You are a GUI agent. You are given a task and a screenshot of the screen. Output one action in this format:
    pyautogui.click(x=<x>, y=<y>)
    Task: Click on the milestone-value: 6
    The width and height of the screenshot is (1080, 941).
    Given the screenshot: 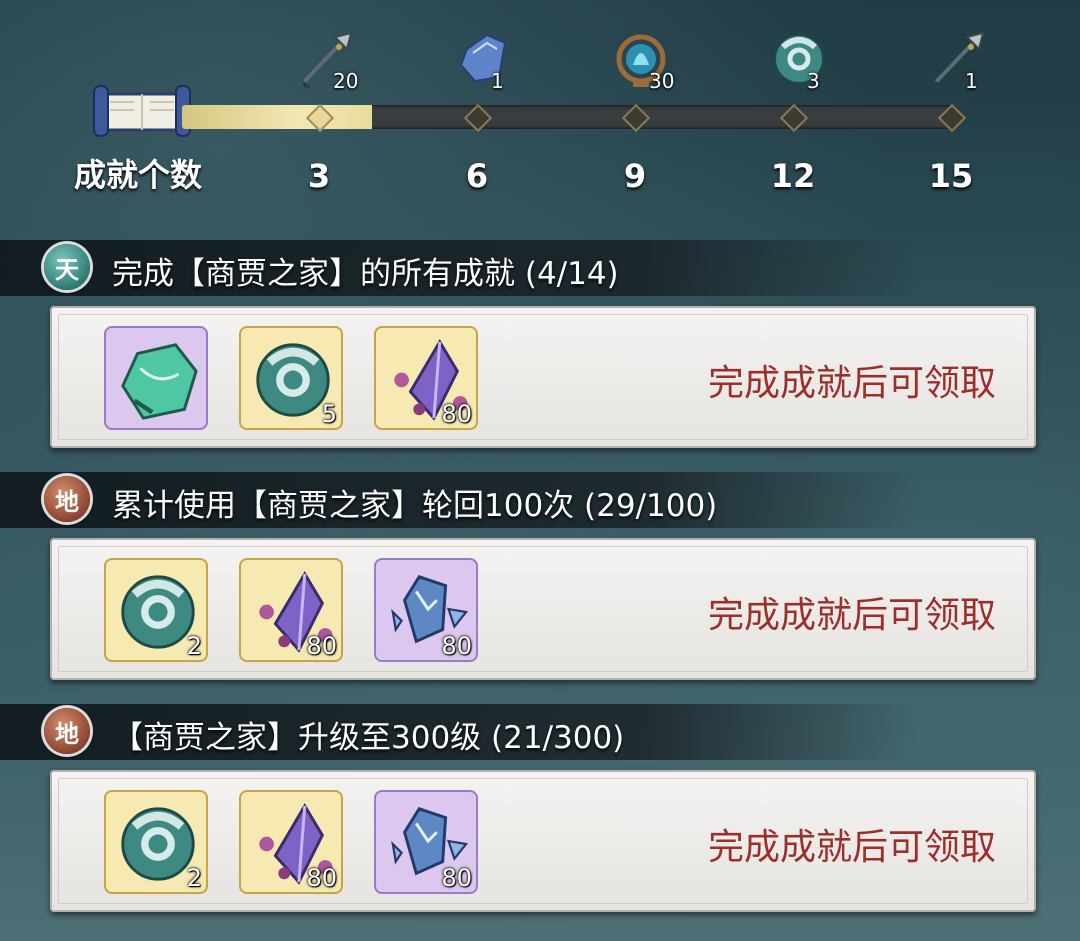 What is the action you would take?
    pyautogui.click(x=477, y=176)
    